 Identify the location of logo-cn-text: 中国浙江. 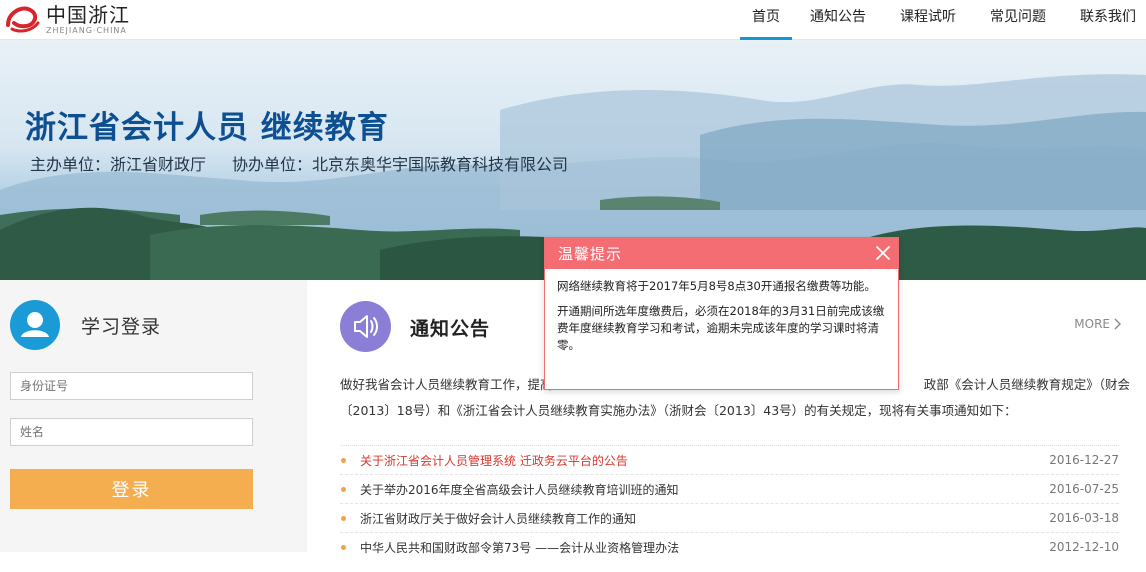
(88, 14).